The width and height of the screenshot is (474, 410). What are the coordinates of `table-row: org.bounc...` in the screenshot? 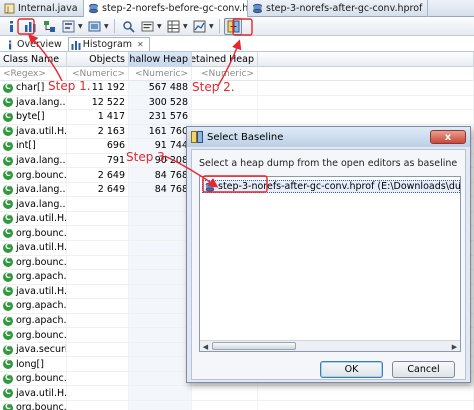 It's located at (237, 405).